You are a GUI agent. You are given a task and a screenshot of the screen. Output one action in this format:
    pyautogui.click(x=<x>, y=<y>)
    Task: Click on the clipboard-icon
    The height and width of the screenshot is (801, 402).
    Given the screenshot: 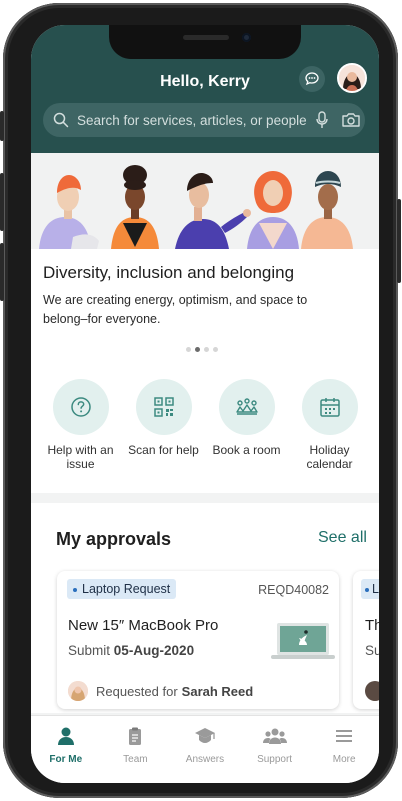 What is the action you would take?
    pyautogui.click(x=135, y=736)
    